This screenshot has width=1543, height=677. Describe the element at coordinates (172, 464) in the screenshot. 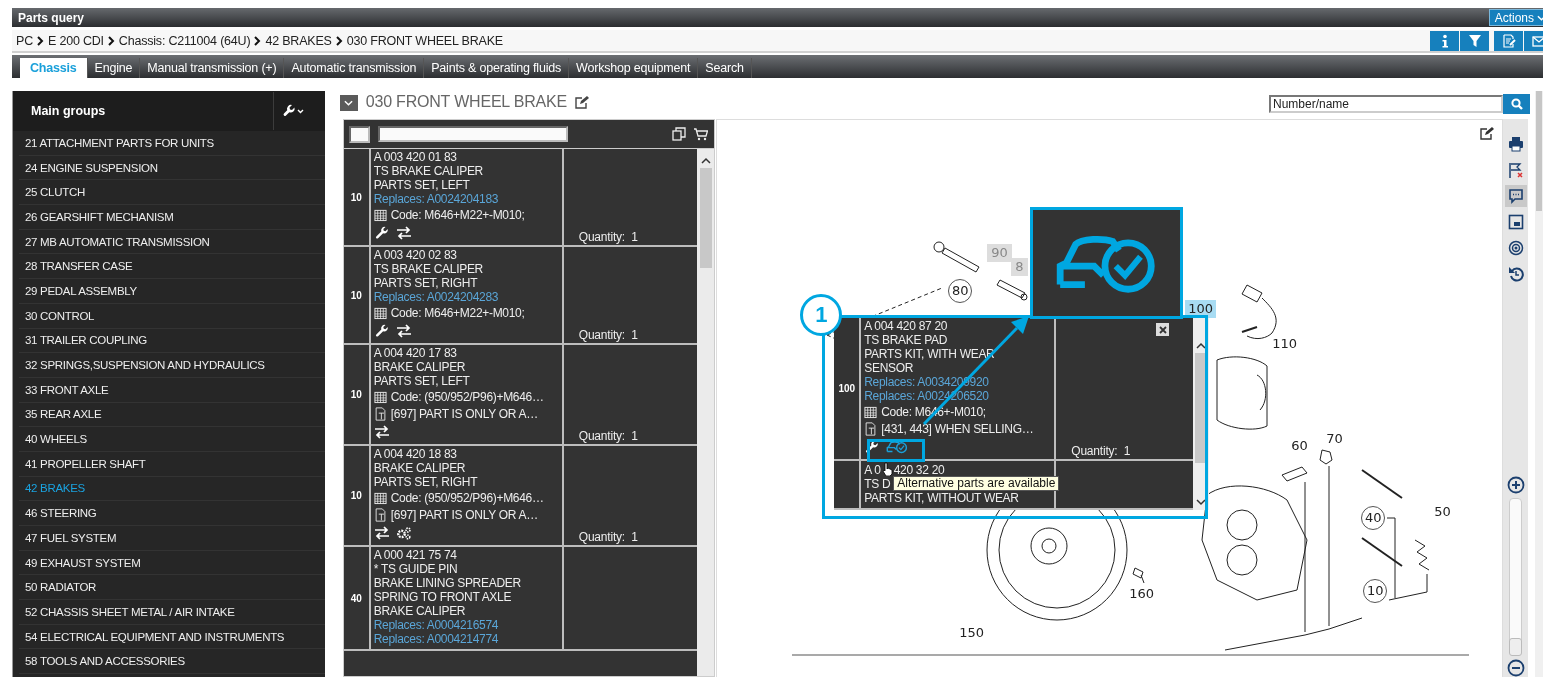

I see `sidebar-item: 41 PROPELLER SHAFT` at that location.